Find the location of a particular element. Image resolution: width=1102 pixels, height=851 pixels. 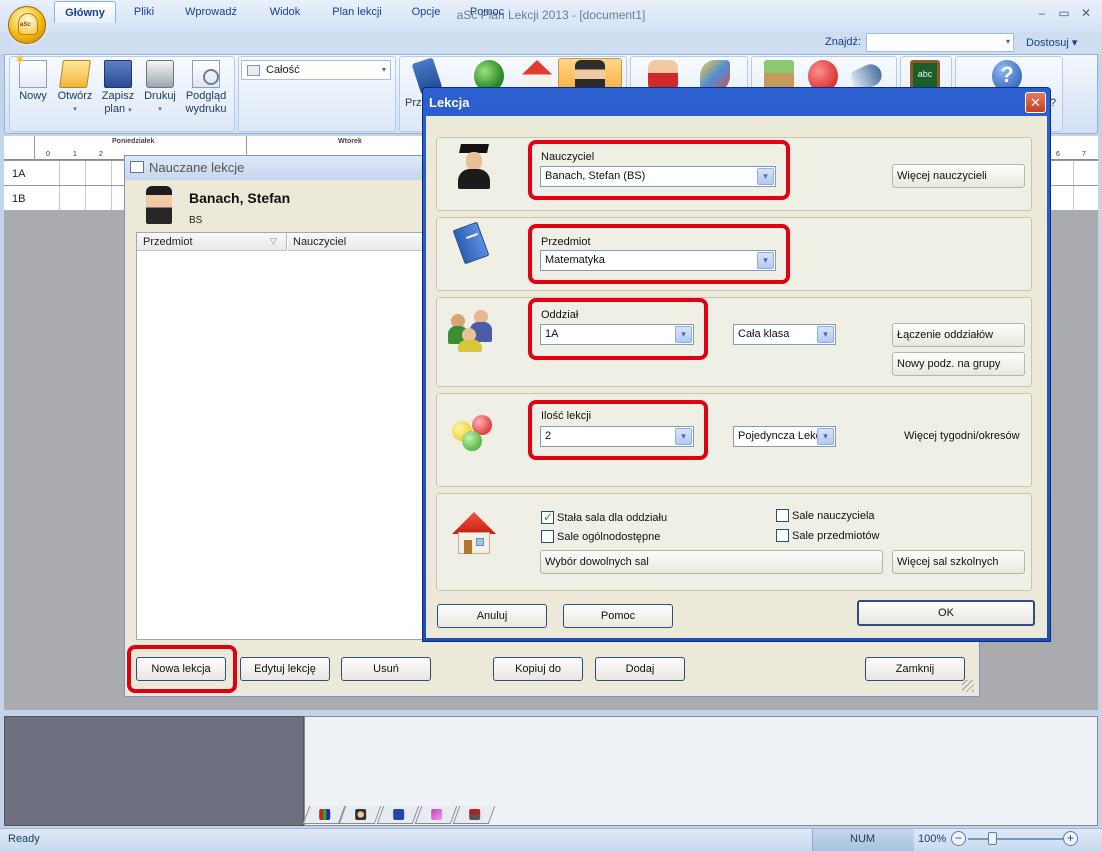

window-icon is located at coordinates (137, 167).